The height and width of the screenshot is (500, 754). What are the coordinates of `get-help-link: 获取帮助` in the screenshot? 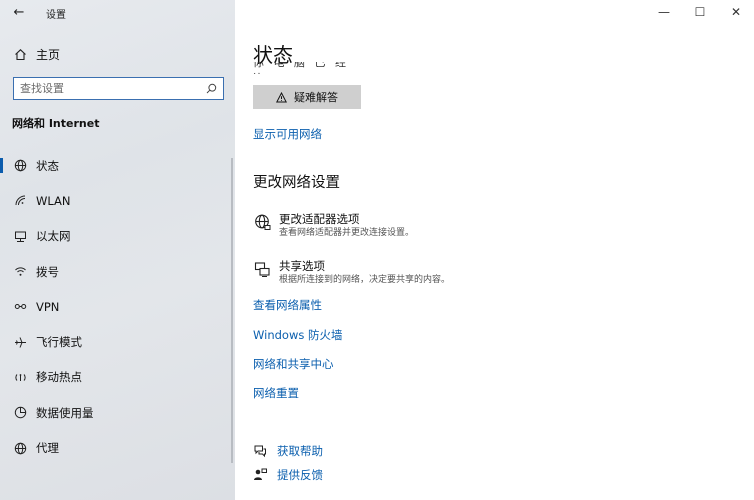 It's located at (288, 451).